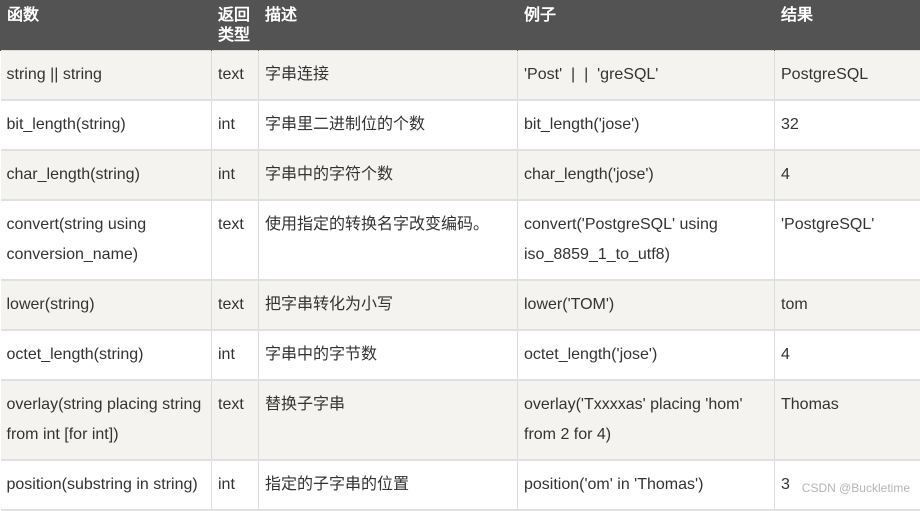 The height and width of the screenshot is (511, 920). I want to click on cell-function: string || string, so click(106, 76).